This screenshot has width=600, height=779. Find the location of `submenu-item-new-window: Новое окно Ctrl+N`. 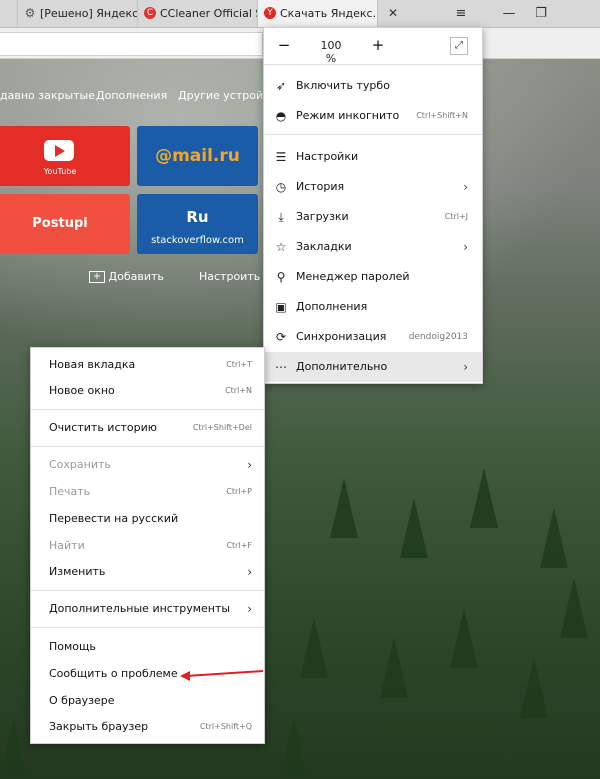

submenu-item-new-window: Новое окно Ctrl+N is located at coordinates (147, 391).